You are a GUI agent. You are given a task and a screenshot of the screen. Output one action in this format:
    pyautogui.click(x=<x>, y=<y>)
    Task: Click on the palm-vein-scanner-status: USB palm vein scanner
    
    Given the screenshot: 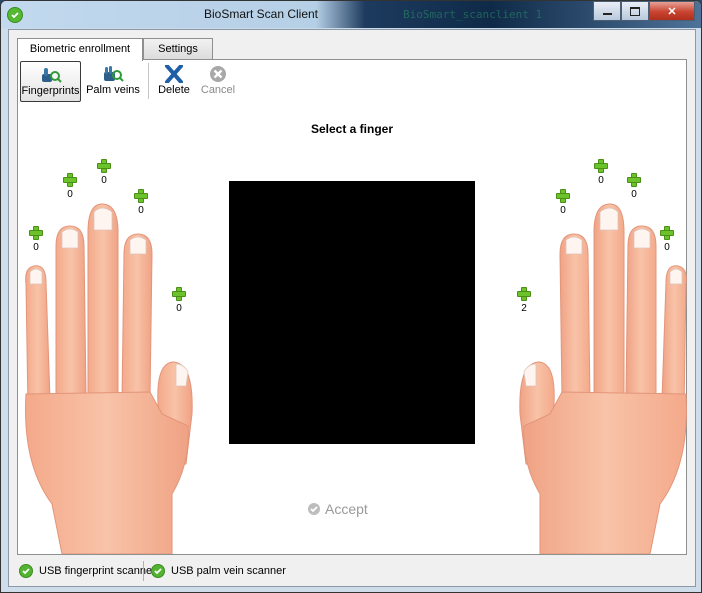 What is the action you would take?
    pyautogui.click(x=218, y=571)
    